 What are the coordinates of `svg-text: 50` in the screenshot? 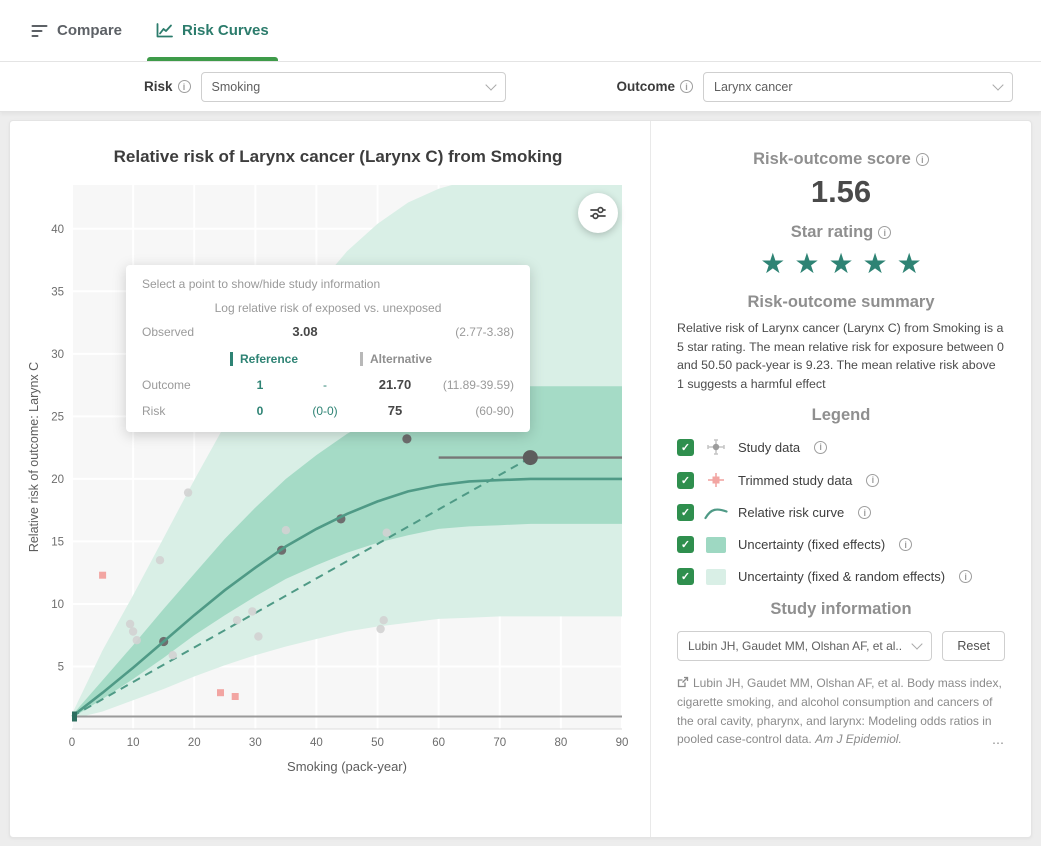 It's located at (377, 743).